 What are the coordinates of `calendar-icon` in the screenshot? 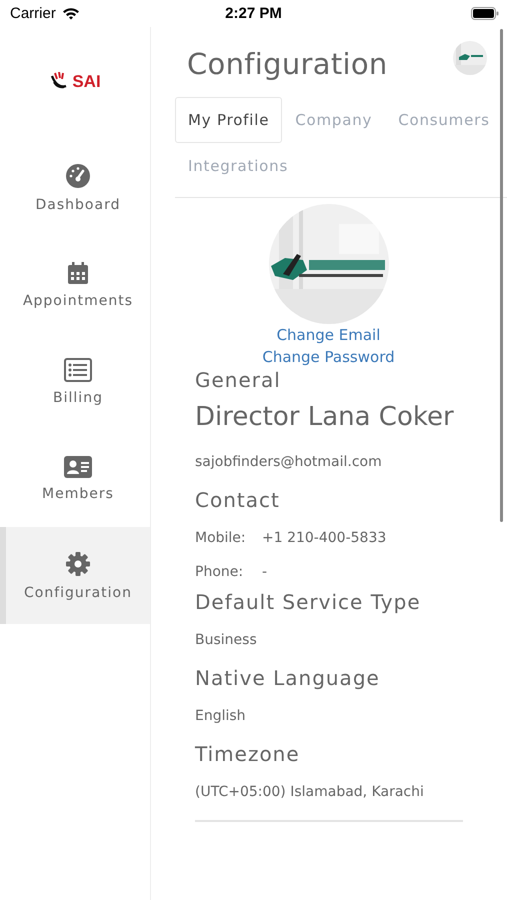 It's located at (78, 272).